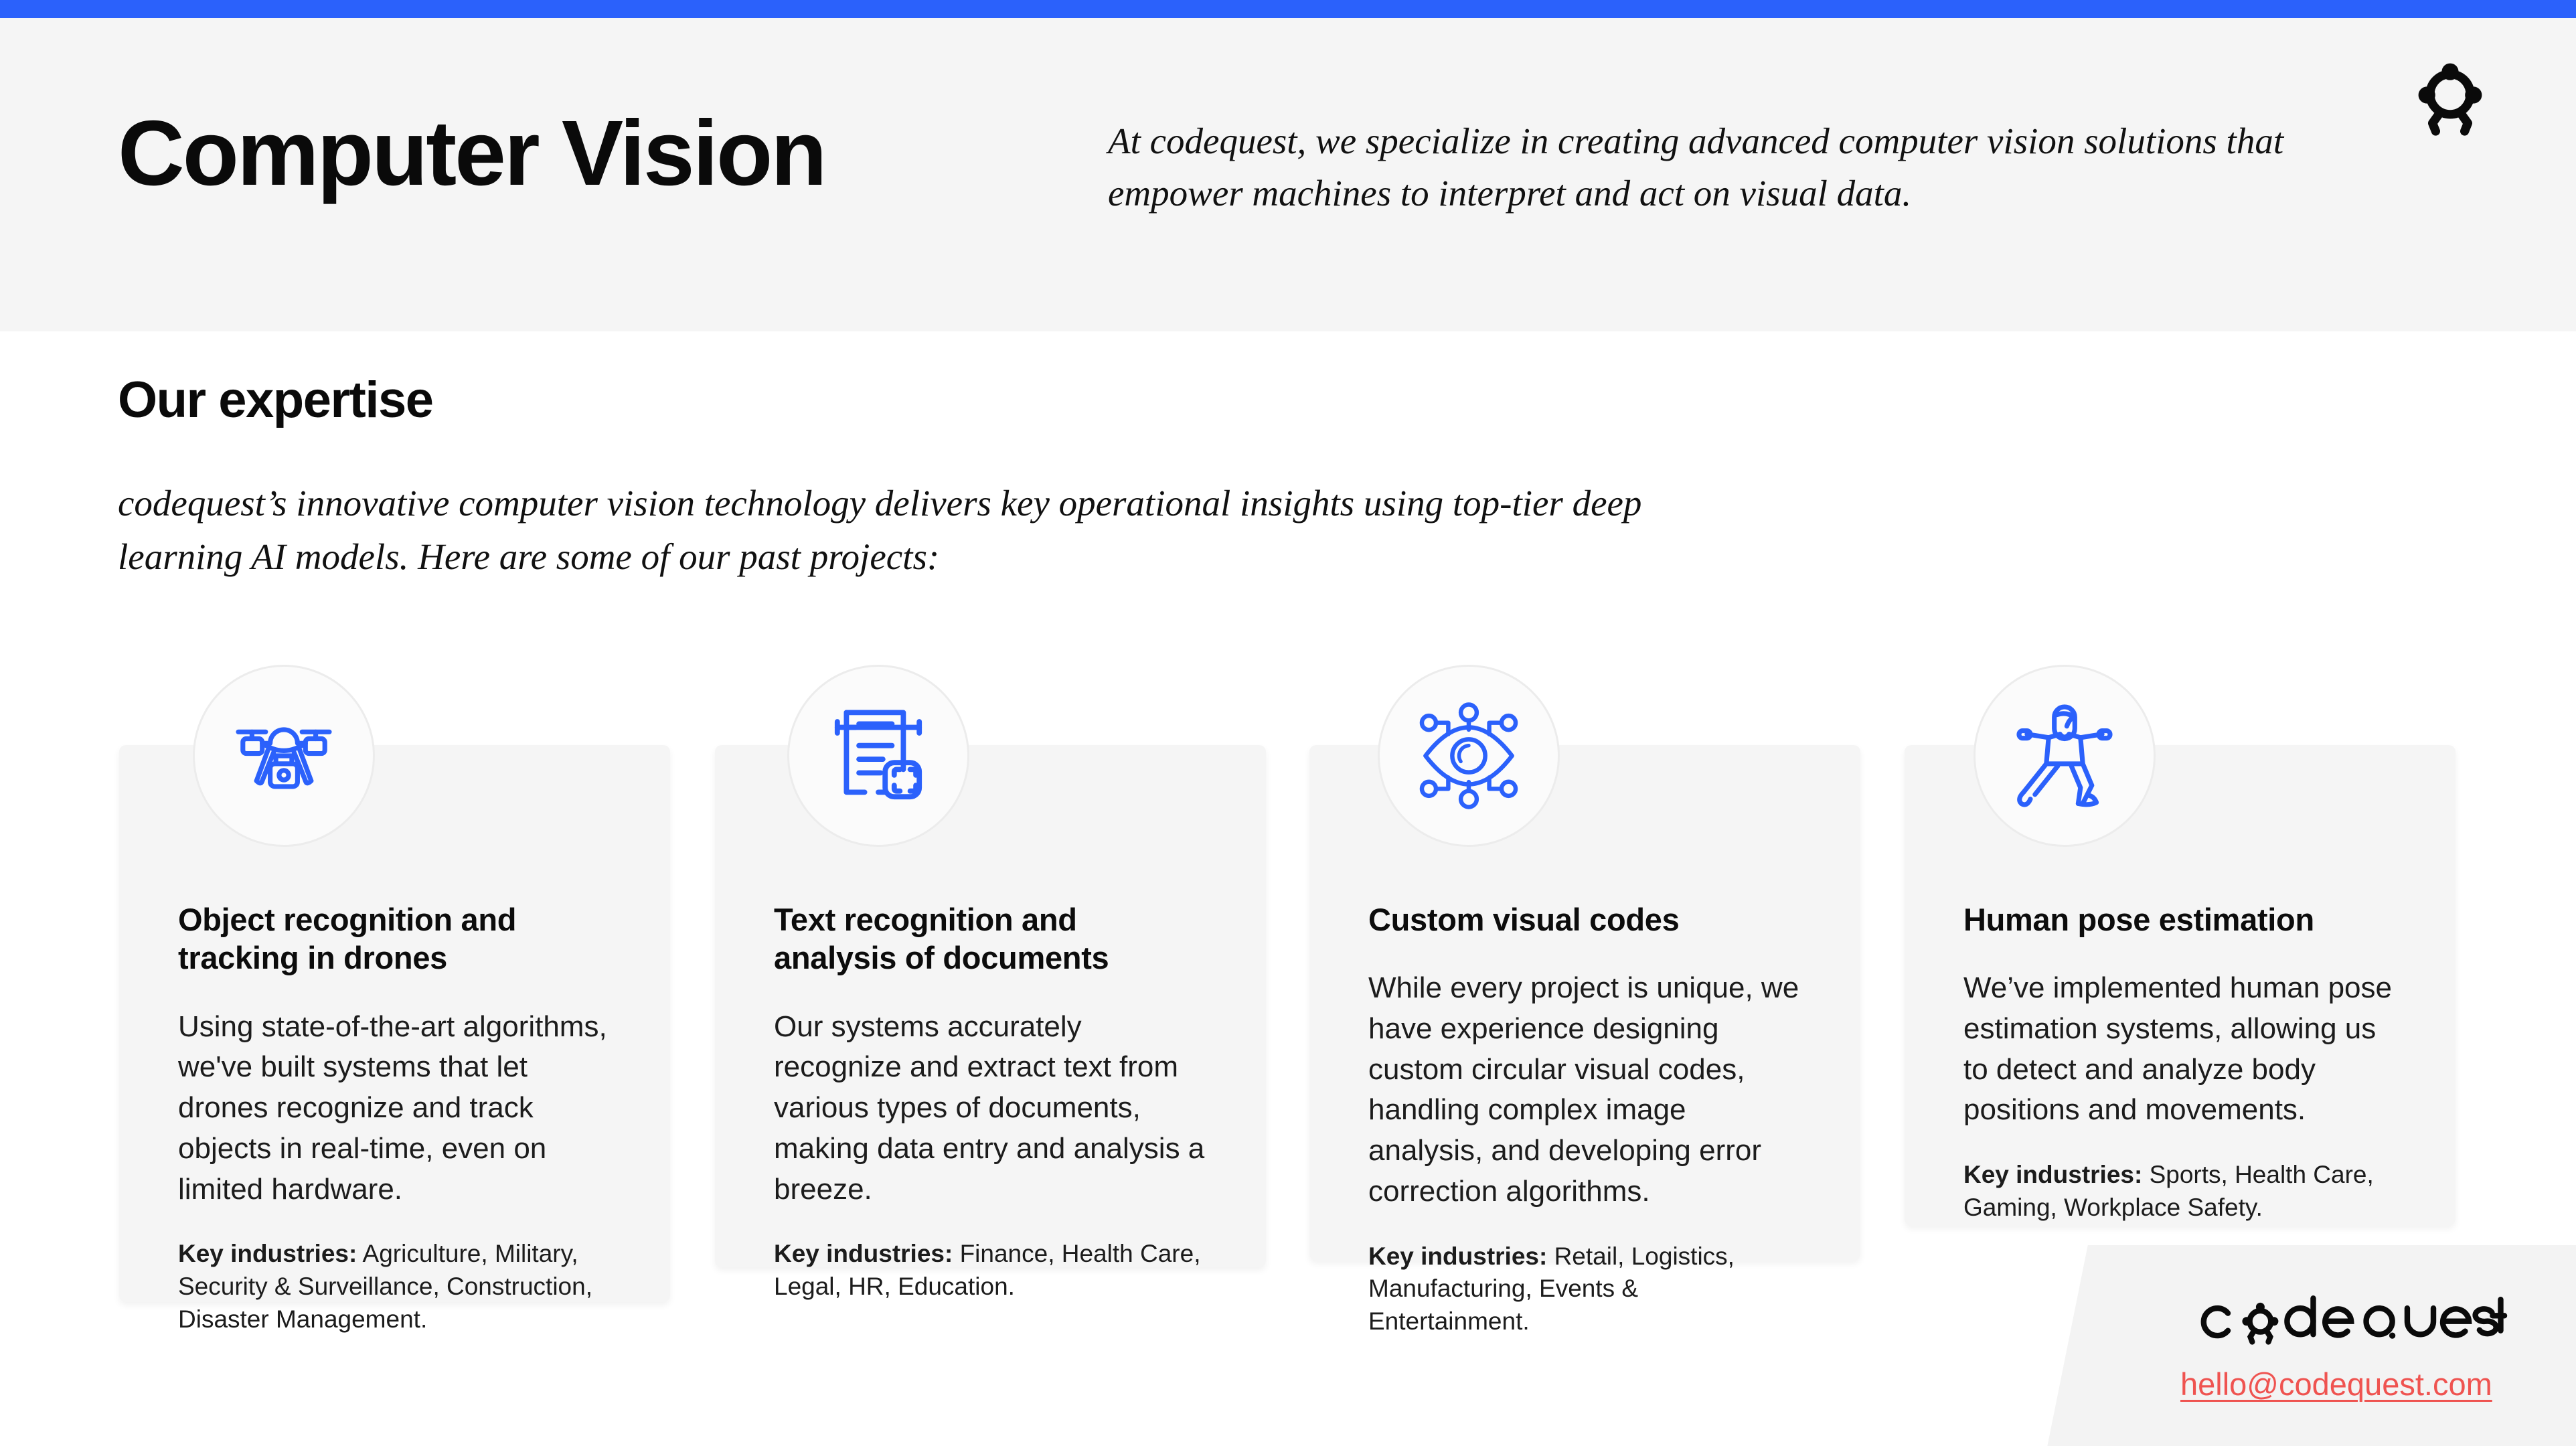 Image resolution: width=2576 pixels, height=1446 pixels. Describe the element at coordinates (1524, 919) in the screenshot. I see `card-title: Custom visual codes` at that location.